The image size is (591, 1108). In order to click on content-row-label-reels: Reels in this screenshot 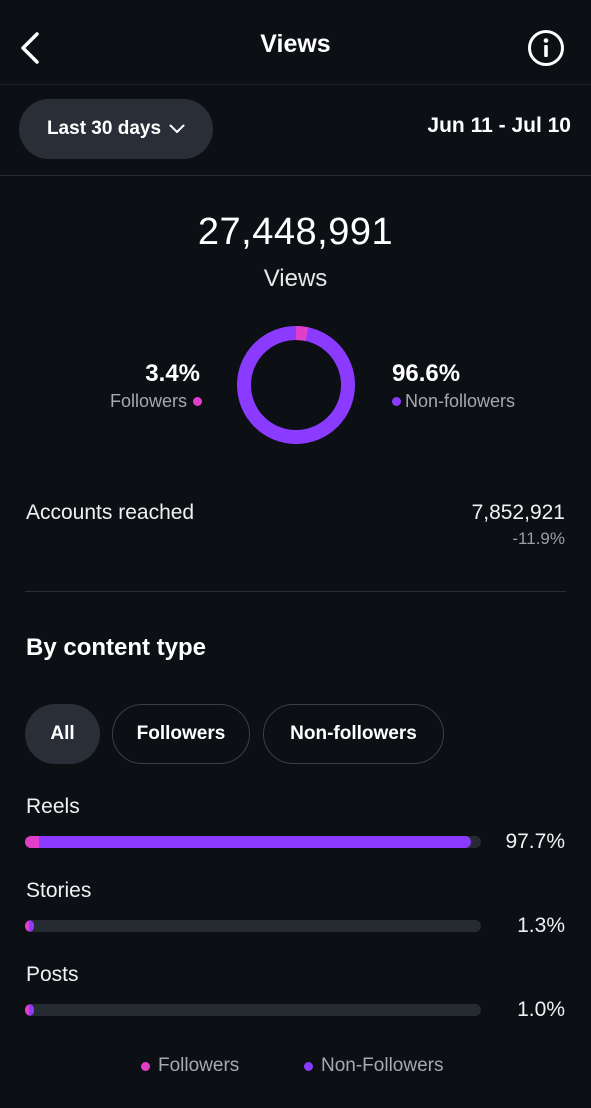, I will do `click(53, 806)`.